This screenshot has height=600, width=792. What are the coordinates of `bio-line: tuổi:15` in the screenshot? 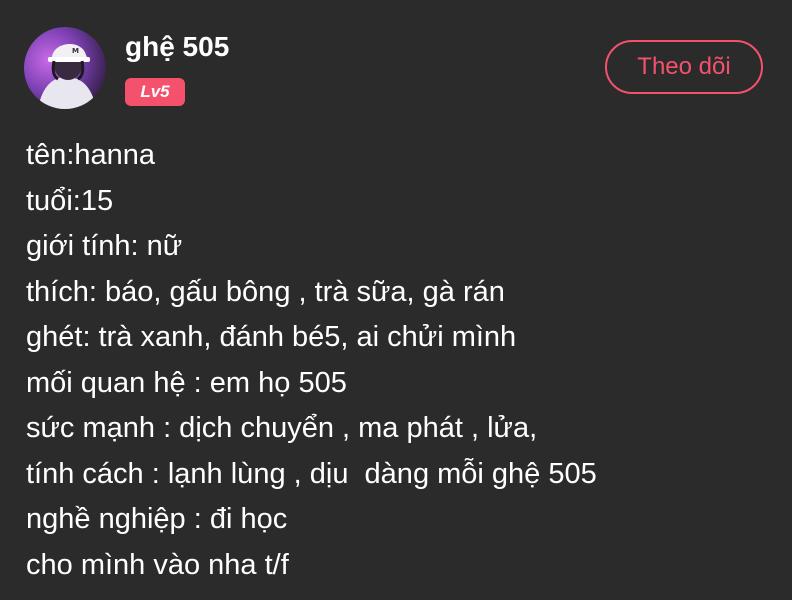 It's located at (70, 200).